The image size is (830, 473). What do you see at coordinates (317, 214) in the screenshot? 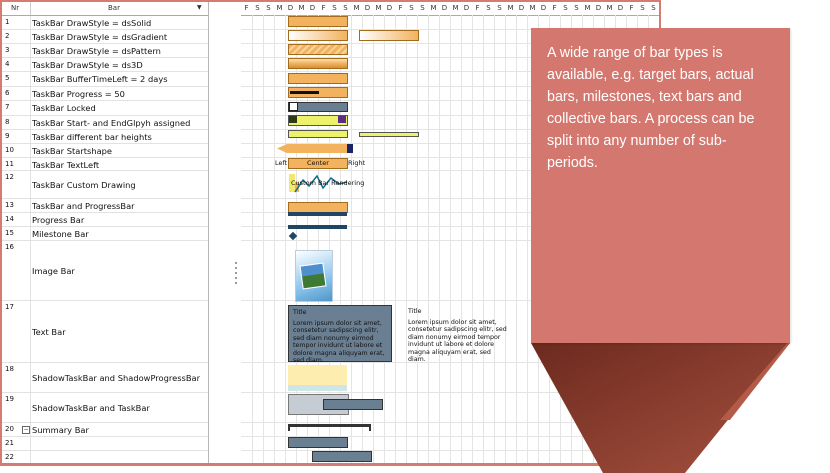
I see `progressbar-under-task` at bounding box center [317, 214].